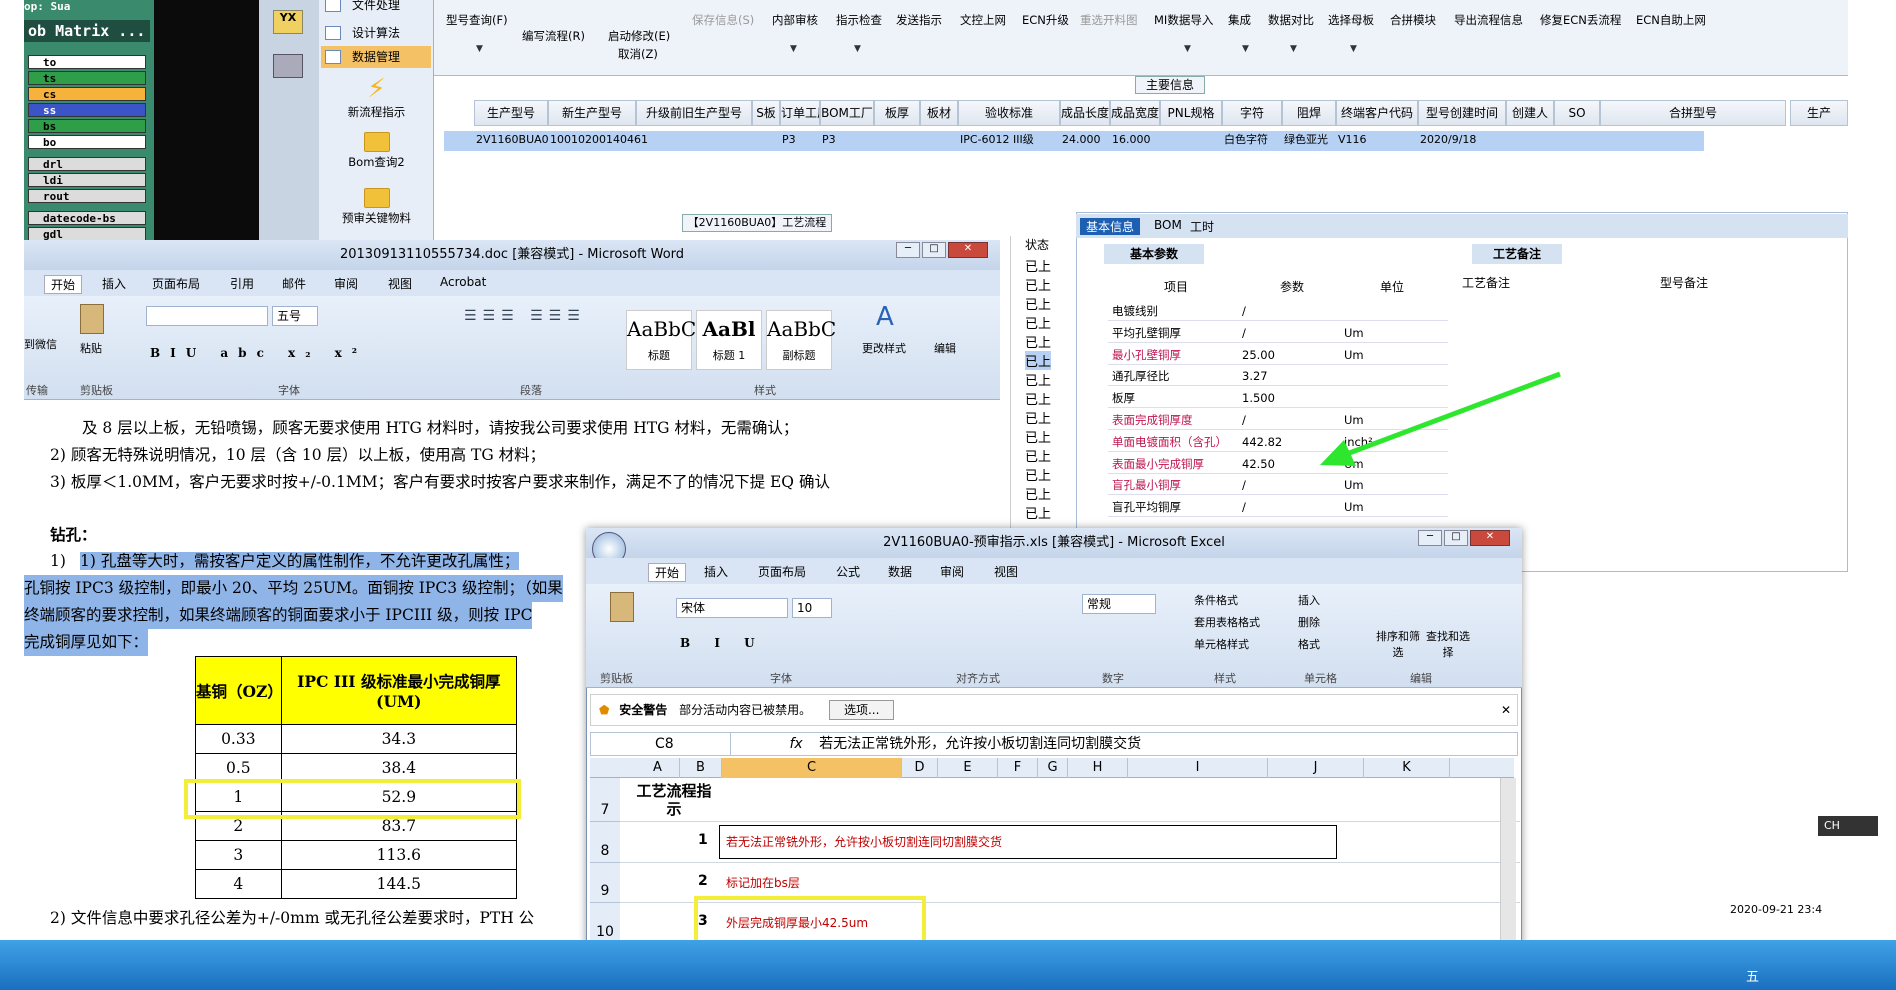 Image resolution: width=1896 pixels, height=990 pixels. Describe the element at coordinates (795, 20) in the screenshot. I see `toolbar-internal-review: 内部审核` at that location.